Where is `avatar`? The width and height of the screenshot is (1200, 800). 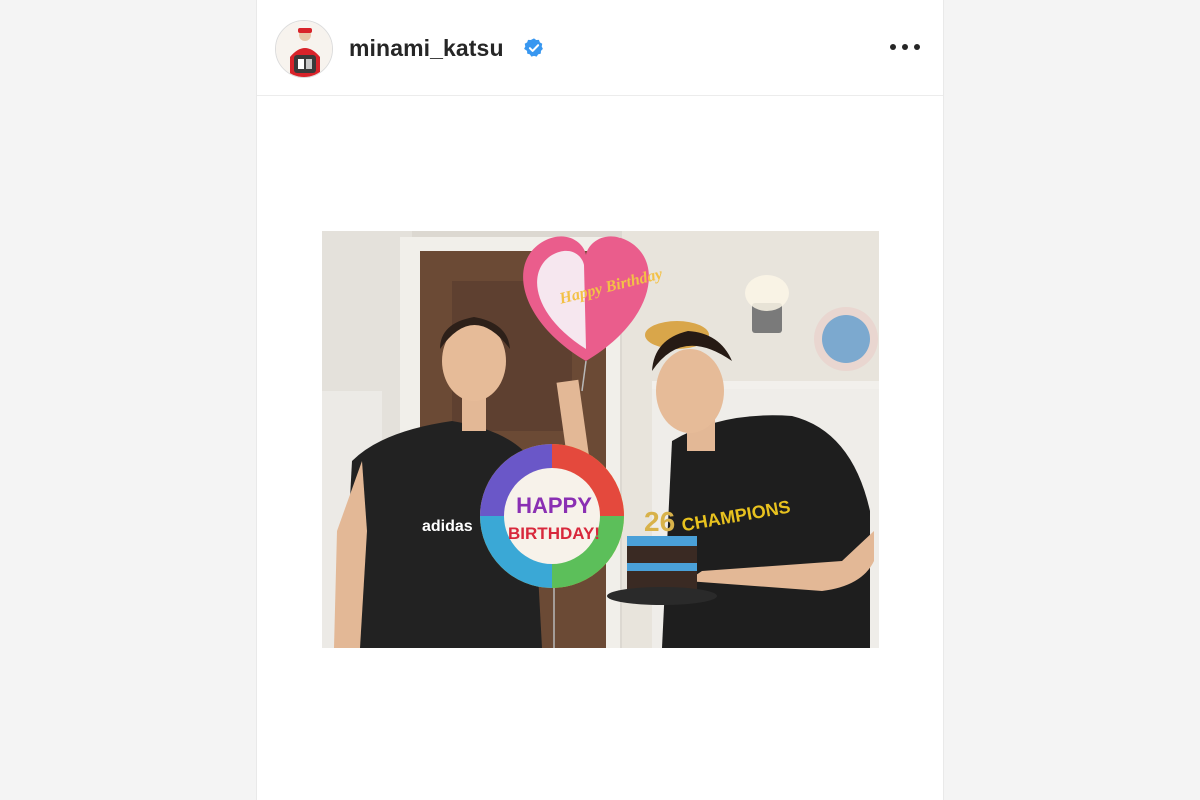 avatar is located at coordinates (304, 49).